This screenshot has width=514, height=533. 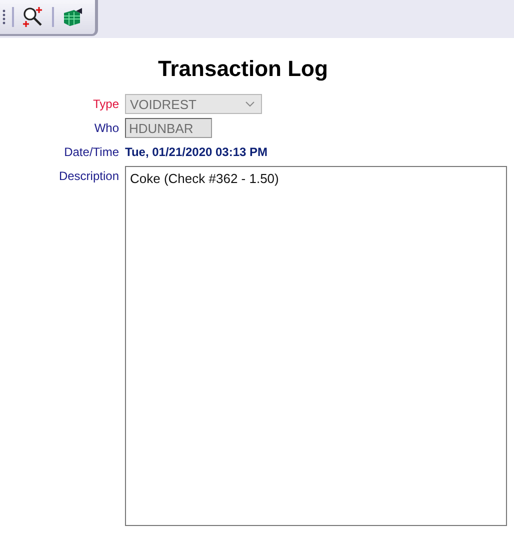 I want to click on field-label: Type, so click(x=105, y=104).